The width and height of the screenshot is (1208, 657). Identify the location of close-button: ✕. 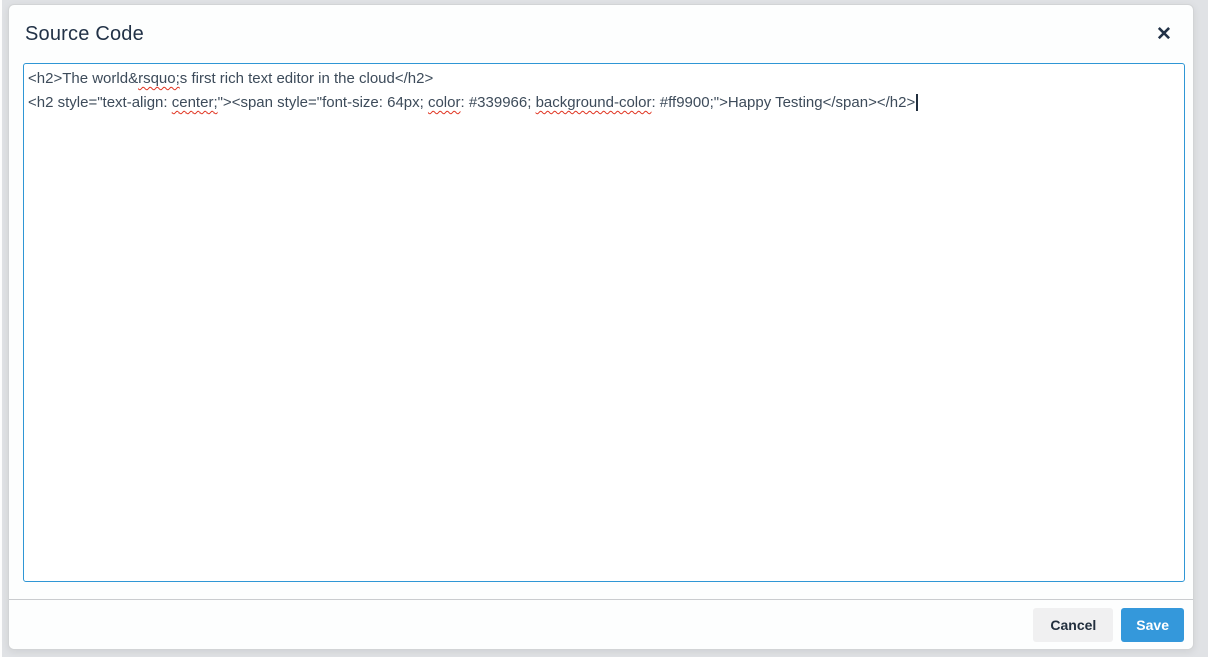
(1164, 34).